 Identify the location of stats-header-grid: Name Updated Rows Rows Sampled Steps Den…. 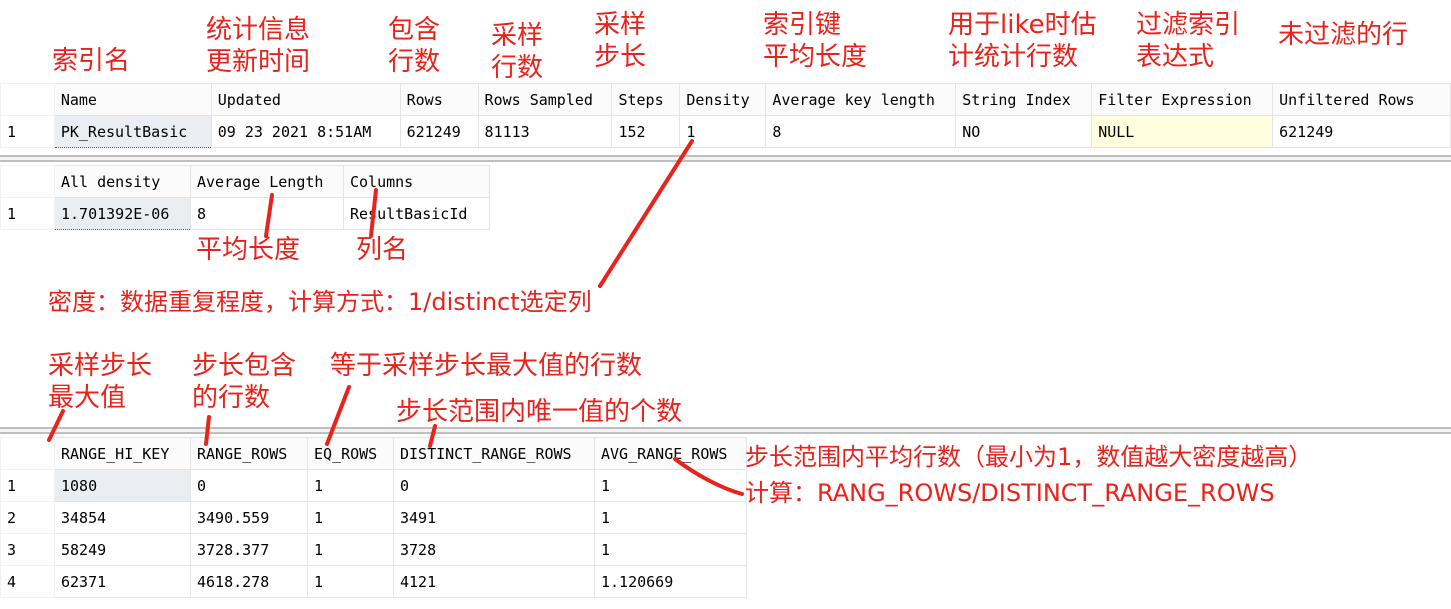
(725, 115).